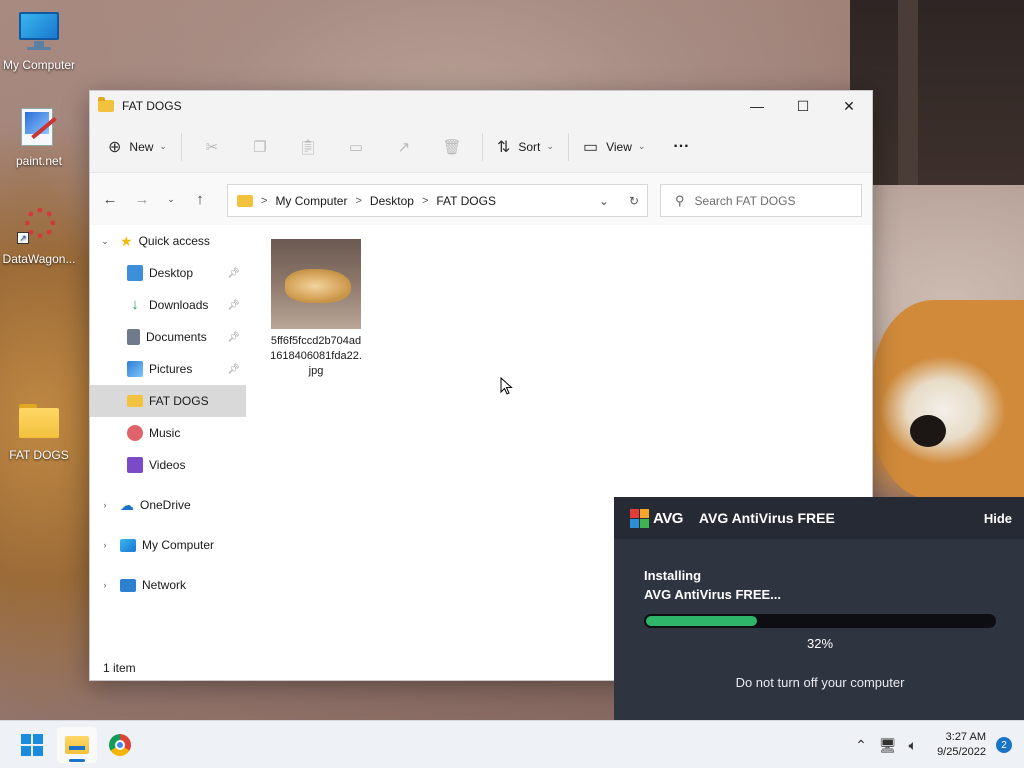  I want to click on title-bar: FAT DOGS — ☐ ✕, so click(481, 106).